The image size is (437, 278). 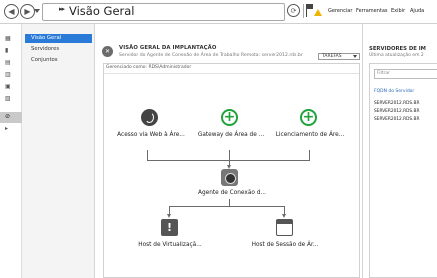 I want to click on managed-as-label: Gerenciado como: RDS\Administrador, so click(x=149, y=67).